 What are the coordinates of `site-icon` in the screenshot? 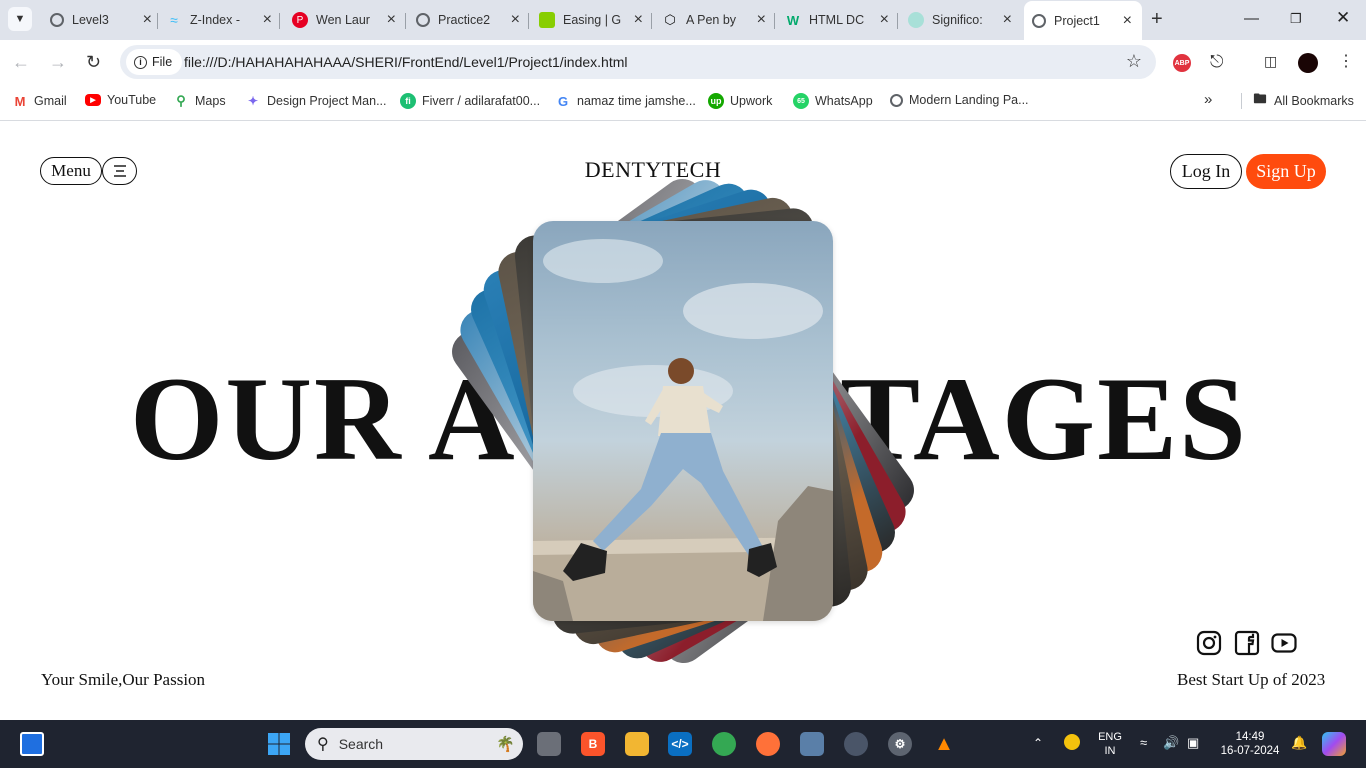 It's located at (916, 20).